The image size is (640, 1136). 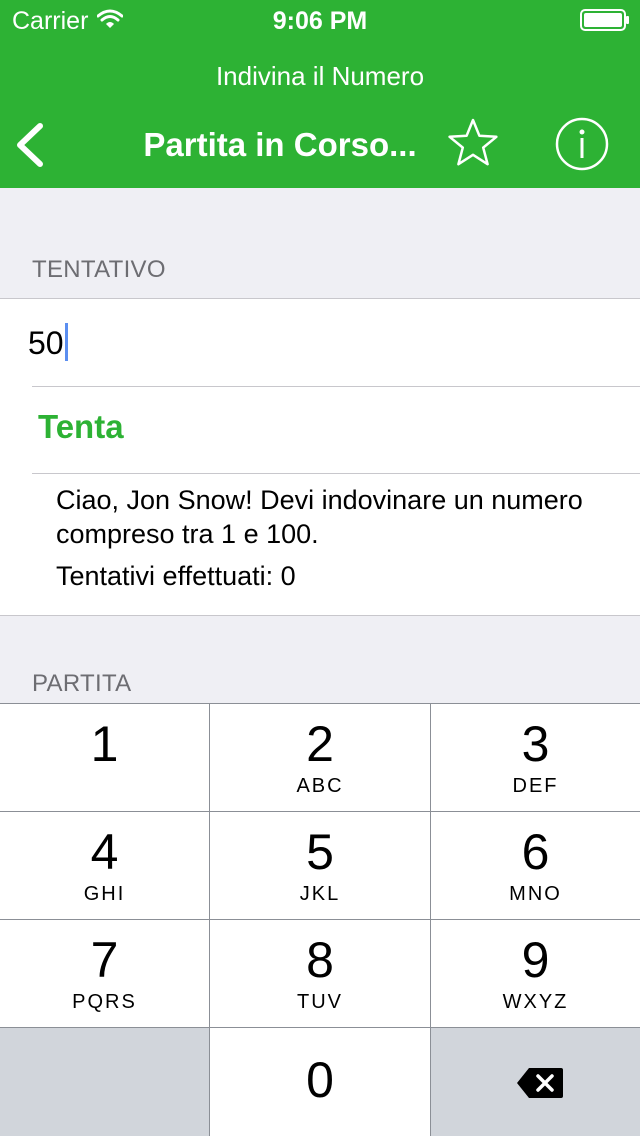 What do you see at coordinates (473, 143) in the screenshot?
I see `star-icon` at bounding box center [473, 143].